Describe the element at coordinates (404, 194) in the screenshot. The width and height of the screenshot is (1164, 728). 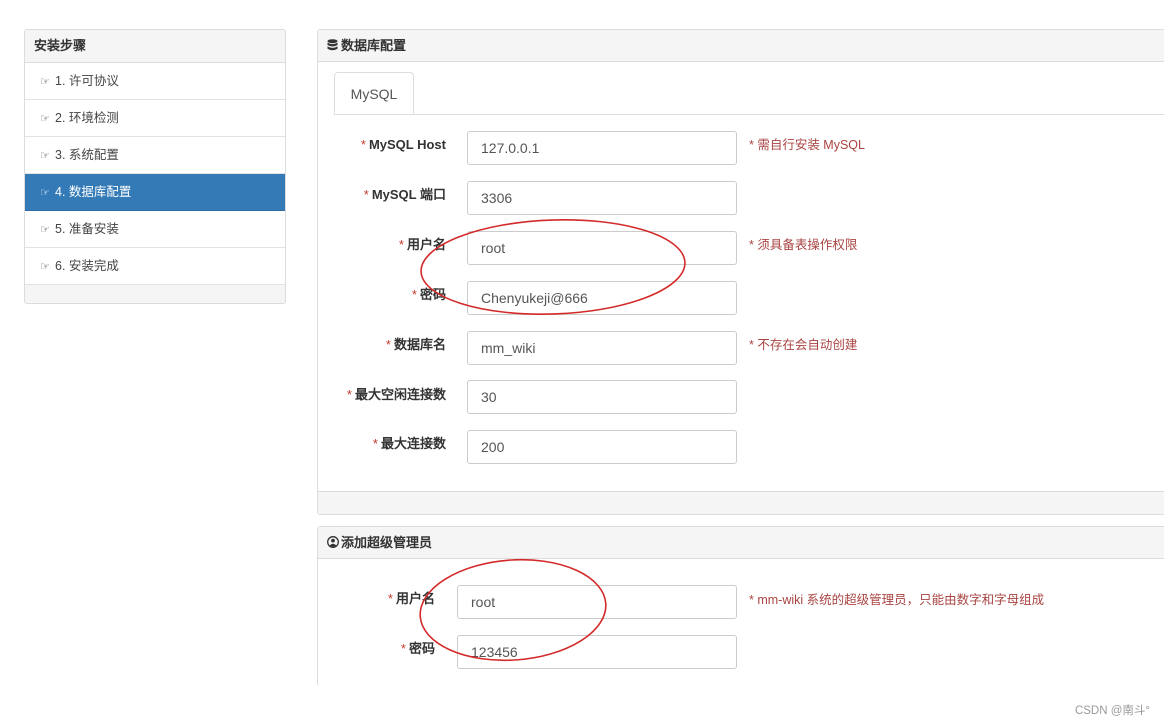
I see `mysql-port-label: * MySQL 端口` at that location.